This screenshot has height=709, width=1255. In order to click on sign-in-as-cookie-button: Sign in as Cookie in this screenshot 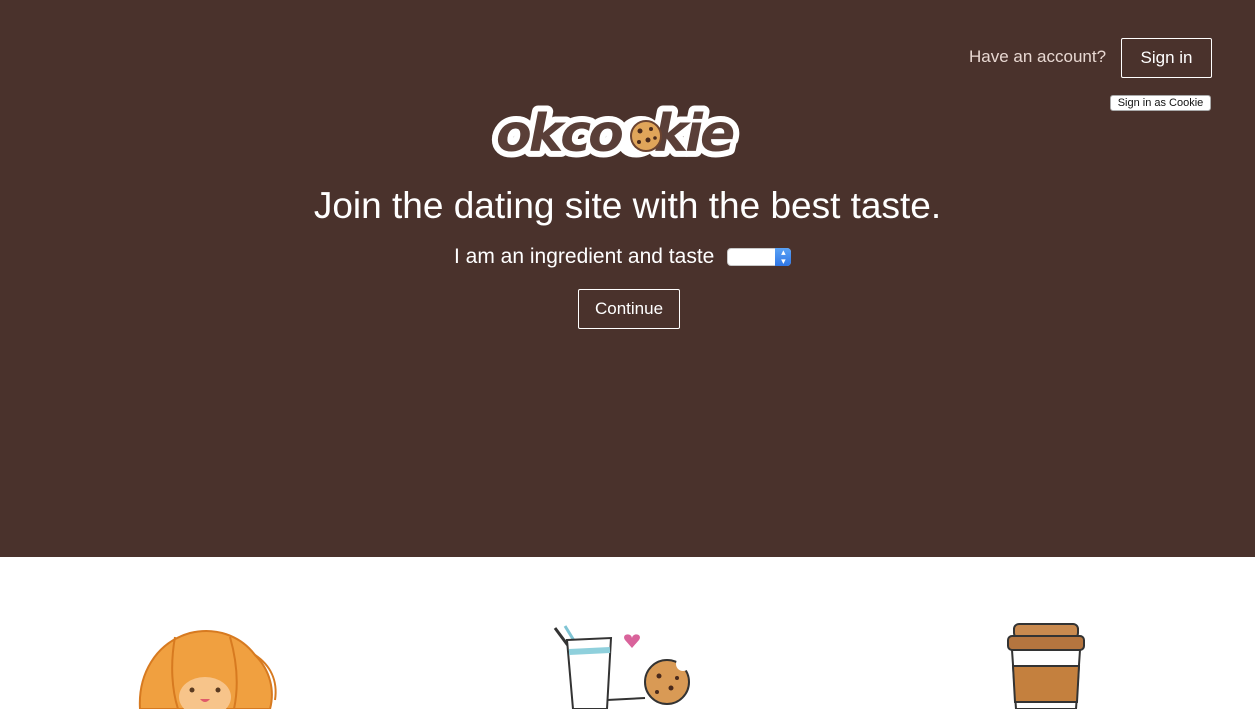, I will do `click(1160, 103)`.